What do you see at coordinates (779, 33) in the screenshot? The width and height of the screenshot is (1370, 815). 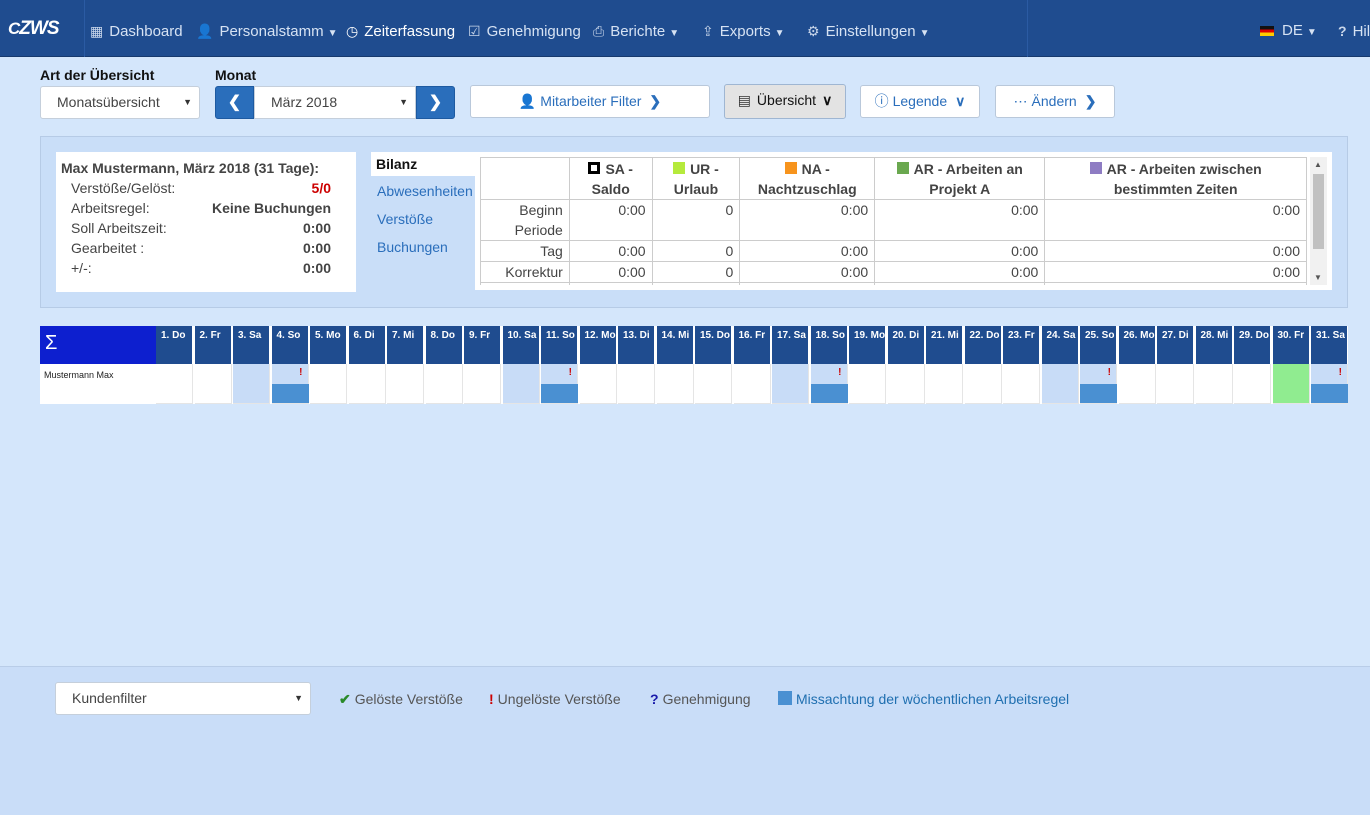 I see `caret-down-icon: ▼` at bounding box center [779, 33].